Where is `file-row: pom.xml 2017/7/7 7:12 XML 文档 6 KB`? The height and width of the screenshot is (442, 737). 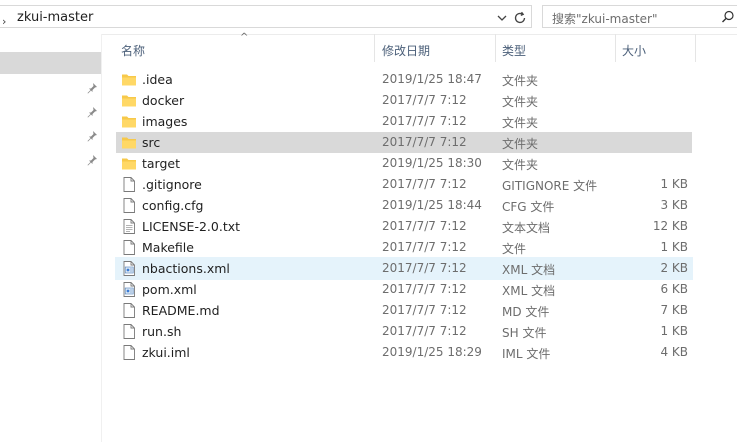 file-row: pom.xml 2017/7/7 7:12 XML 文档 6 KB is located at coordinates (404, 289).